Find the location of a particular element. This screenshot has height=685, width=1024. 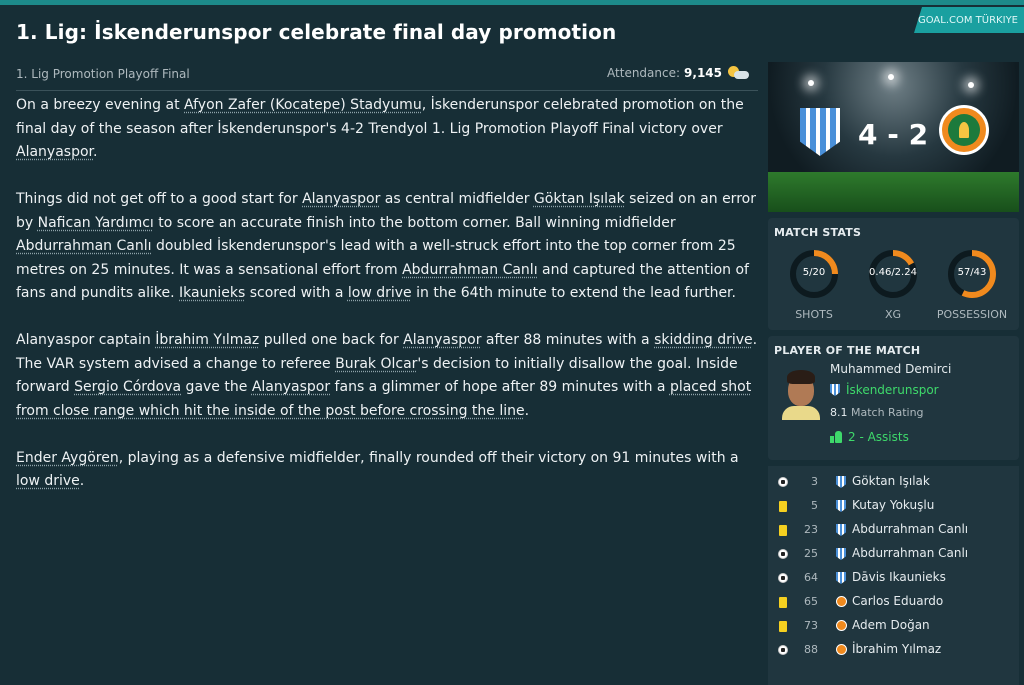

stat-ring: 5/20 is located at coordinates (814, 274).